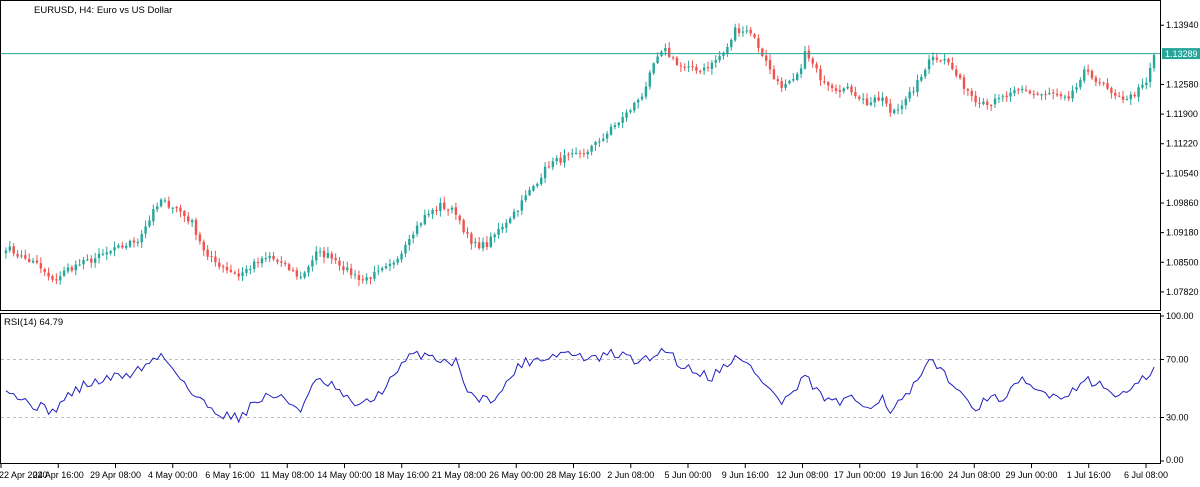 The image size is (1200, 487). Describe the element at coordinates (344, 475) in the screenshot. I see `time-tick-label: 14 May 00:00` at that location.